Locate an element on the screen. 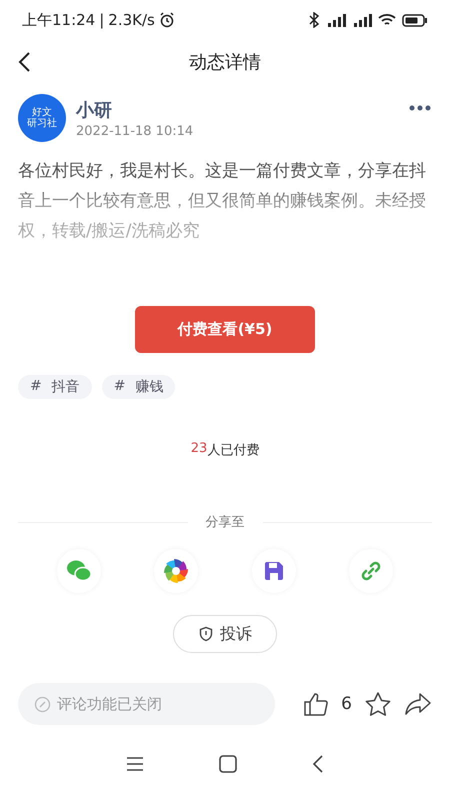 This screenshot has height=800, width=450. pay-button: 付费查看(¥5) is located at coordinates (225, 329).